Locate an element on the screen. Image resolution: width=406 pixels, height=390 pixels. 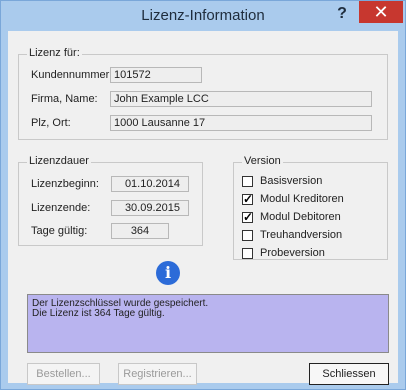
license-end-label: Lizenzende: is located at coordinates (61, 208).